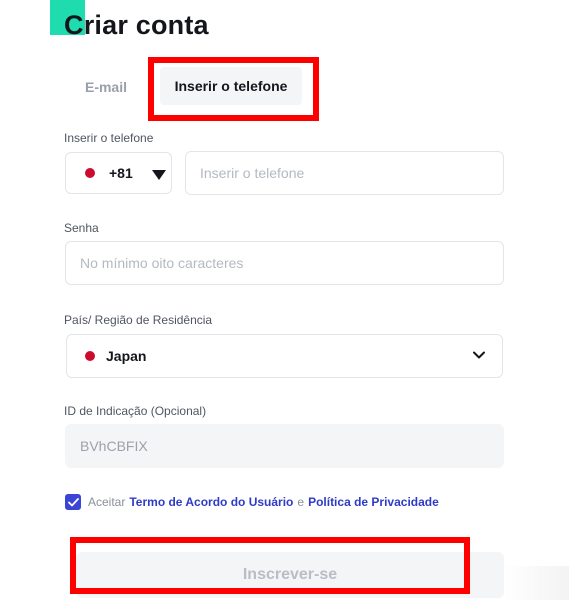  I want to click on background-fade, so click(536, 583).